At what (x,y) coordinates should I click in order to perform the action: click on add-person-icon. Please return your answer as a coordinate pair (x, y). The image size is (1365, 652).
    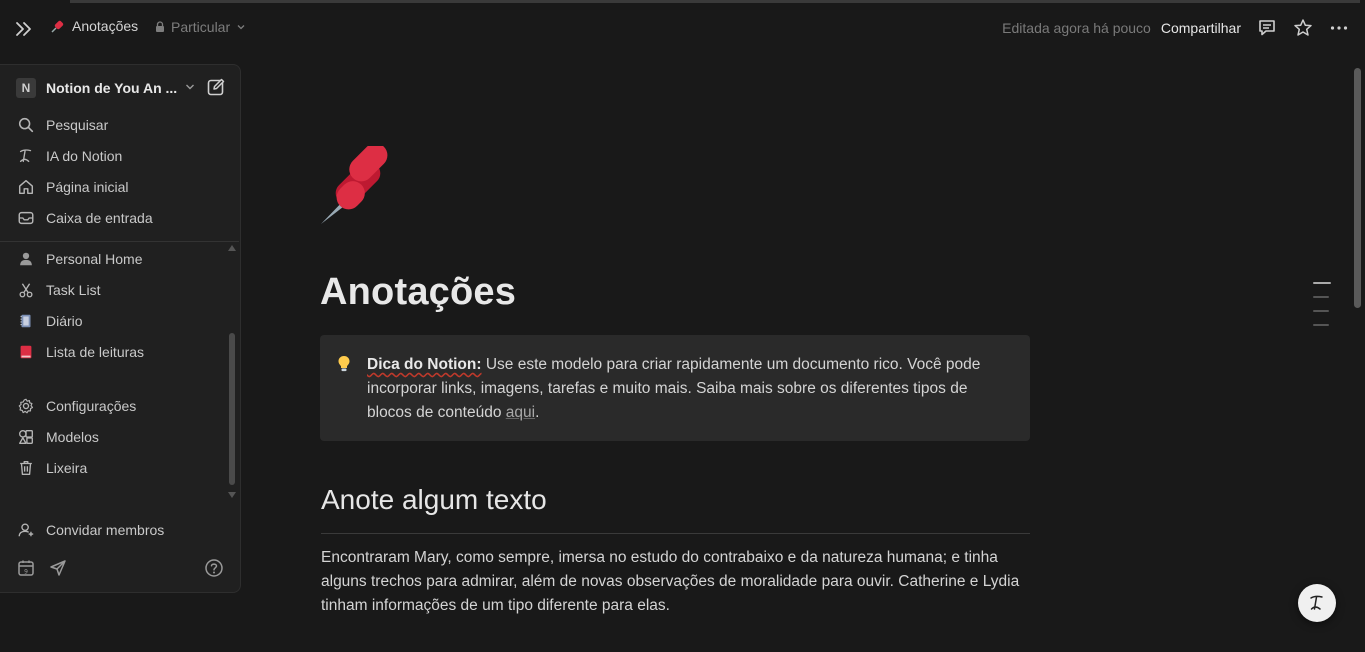
    Looking at the image, I should click on (26, 530).